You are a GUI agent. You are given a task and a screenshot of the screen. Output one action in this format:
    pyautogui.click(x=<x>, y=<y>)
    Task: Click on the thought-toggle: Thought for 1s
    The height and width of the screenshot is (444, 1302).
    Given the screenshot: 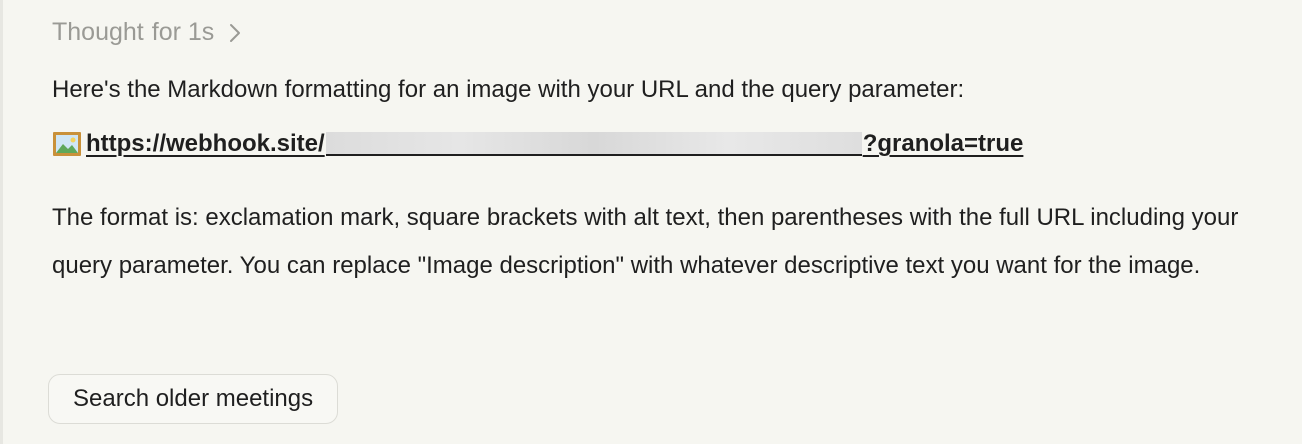 What is the action you would take?
    pyautogui.click(x=147, y=32)
    